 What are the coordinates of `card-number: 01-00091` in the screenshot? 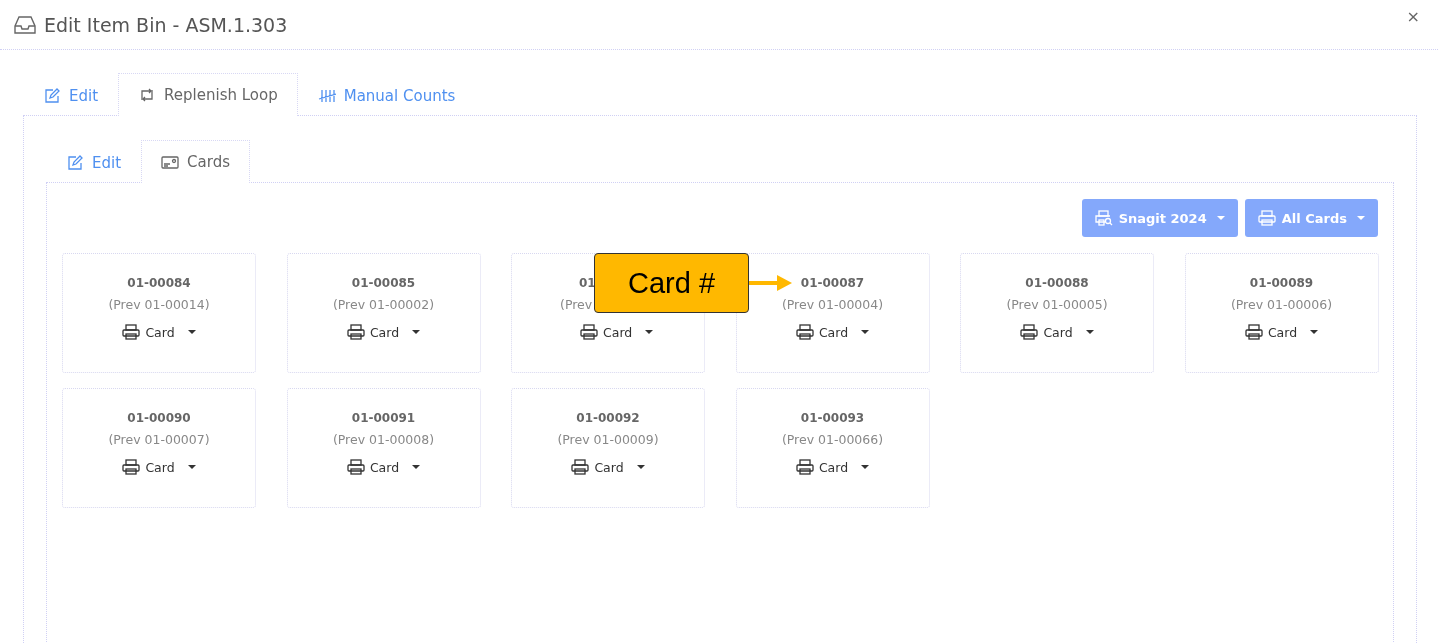 It's located at (383, 418).